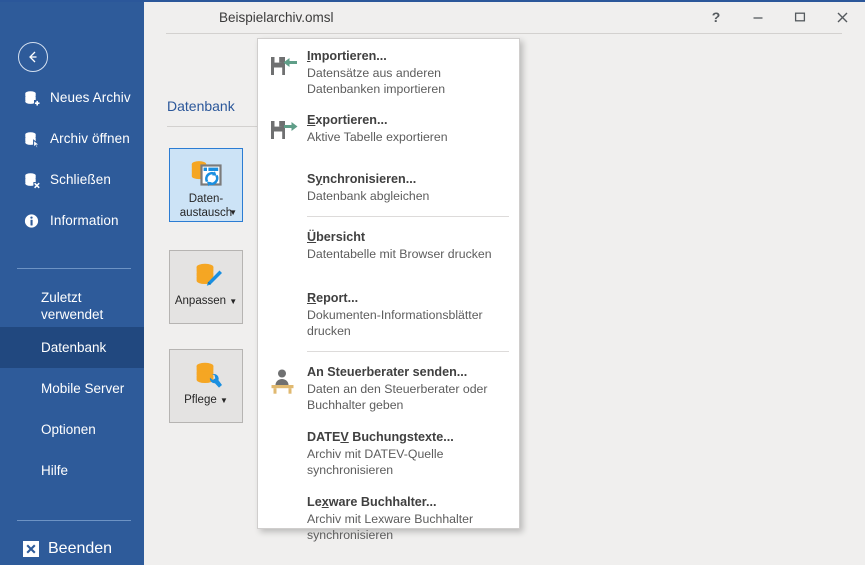  Describe the element at coordinates (284, 131) in the screenshot. I see `export-floppy-icon` at that location.